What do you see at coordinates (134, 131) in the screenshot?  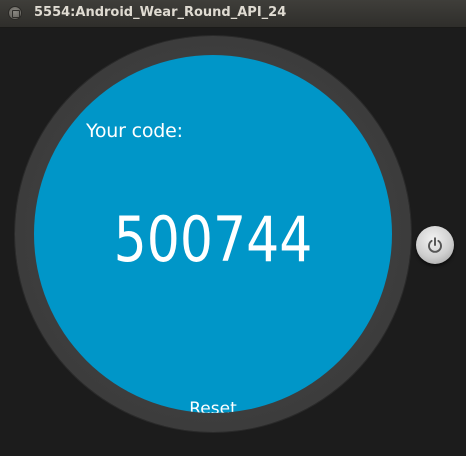 I see `code-prompt-label: Your code:` at bounding box center [134, 131].